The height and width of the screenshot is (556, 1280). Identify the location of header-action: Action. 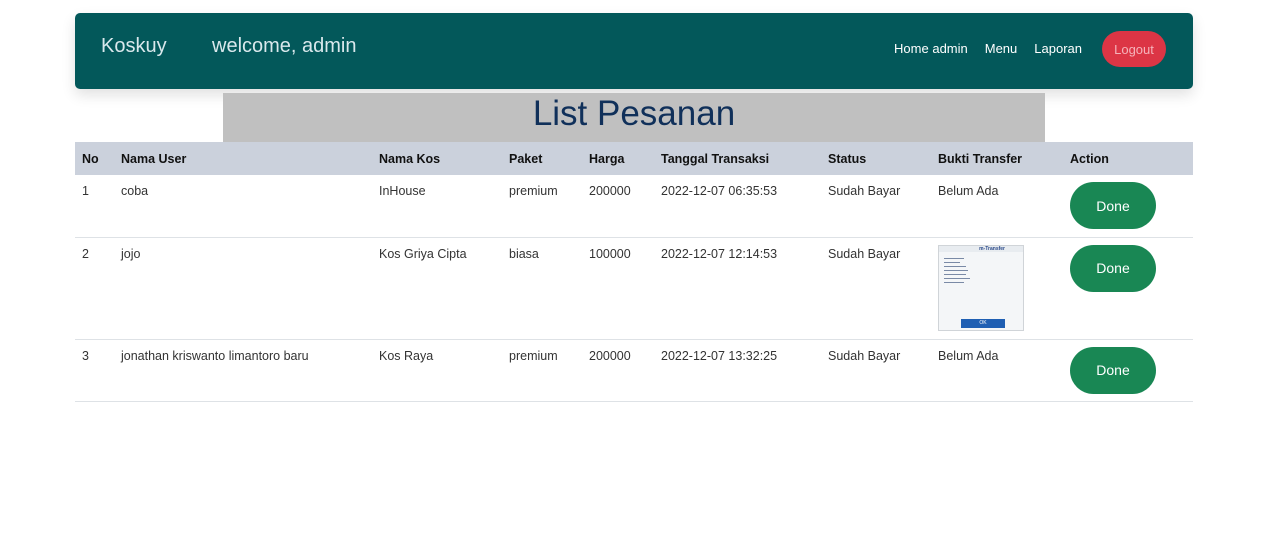
(1089, 158).